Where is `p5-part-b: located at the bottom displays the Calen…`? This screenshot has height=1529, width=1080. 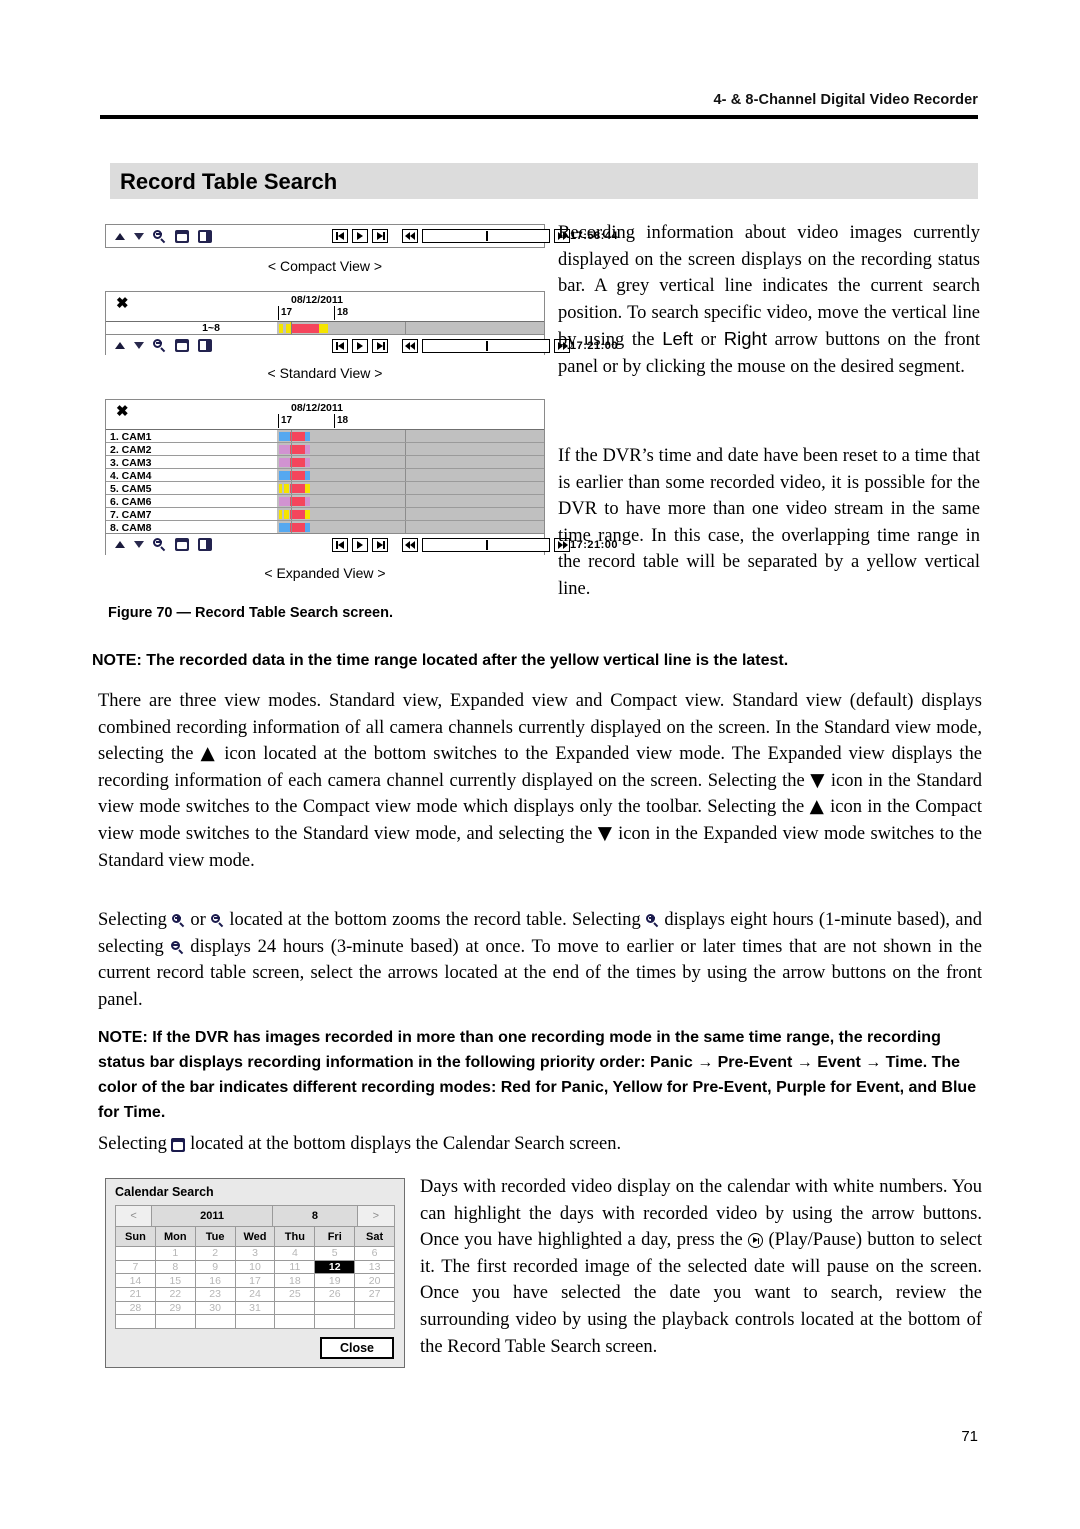 p5-part-b: located at the bottom displays the Calen… is located at coordinates (403, 1144).